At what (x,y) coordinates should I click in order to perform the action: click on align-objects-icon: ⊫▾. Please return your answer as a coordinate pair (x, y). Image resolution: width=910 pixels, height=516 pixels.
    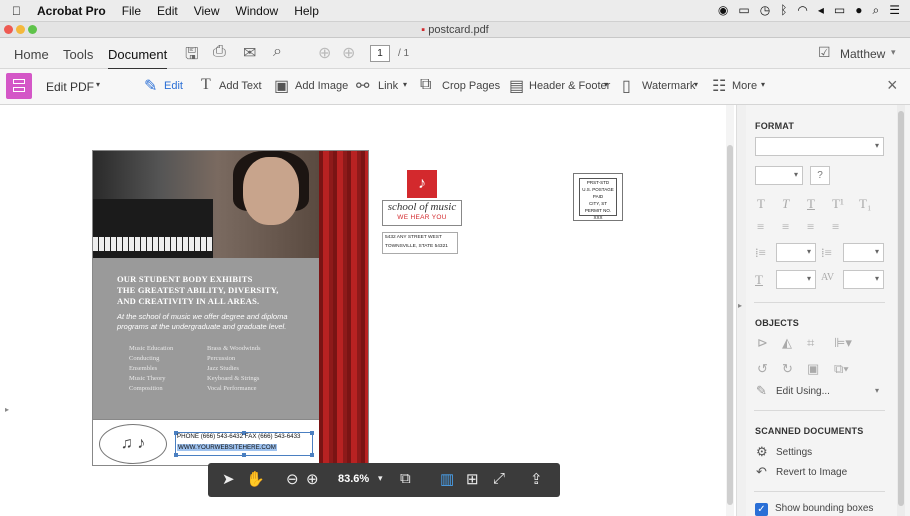
    Looking at the image, I should click on (843, 343).